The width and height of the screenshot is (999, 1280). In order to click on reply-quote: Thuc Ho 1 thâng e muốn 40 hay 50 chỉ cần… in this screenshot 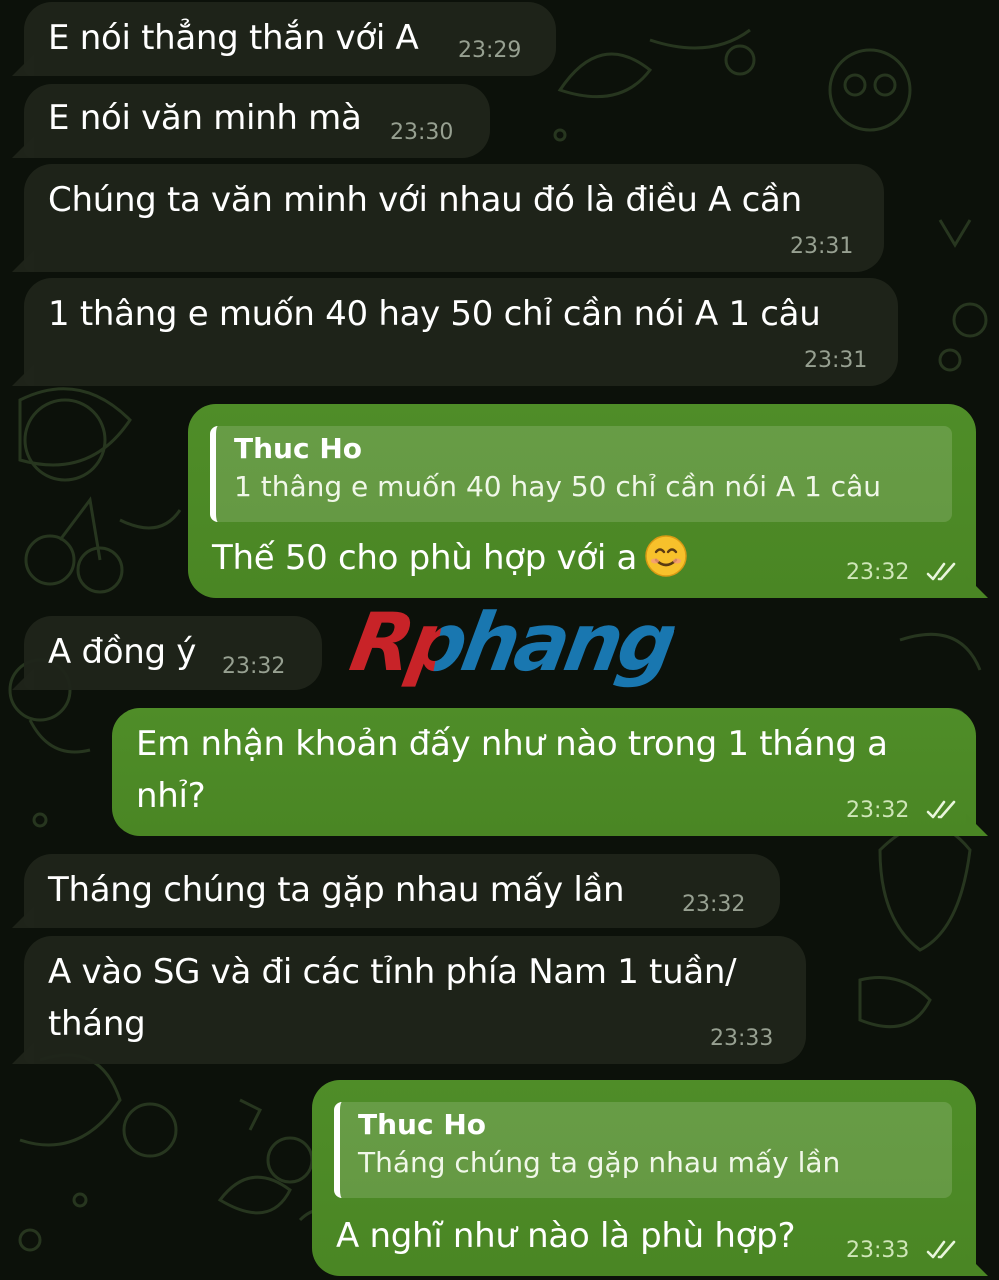, I will do `click(581, 474)`.